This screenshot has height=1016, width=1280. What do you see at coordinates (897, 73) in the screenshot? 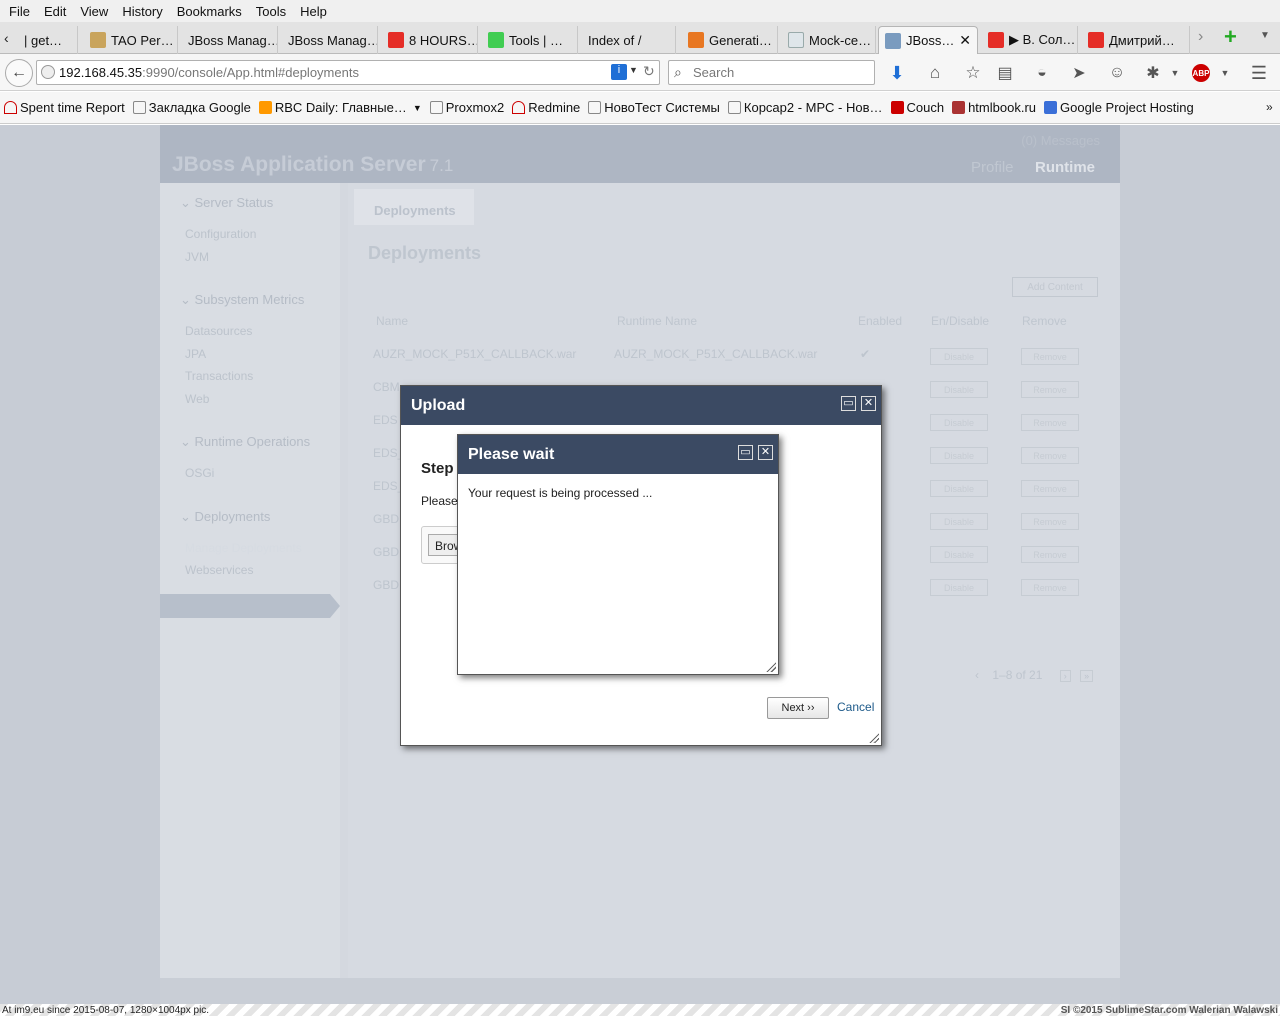
I see `download-icon: ⬇` at bounding box center [897, 73].